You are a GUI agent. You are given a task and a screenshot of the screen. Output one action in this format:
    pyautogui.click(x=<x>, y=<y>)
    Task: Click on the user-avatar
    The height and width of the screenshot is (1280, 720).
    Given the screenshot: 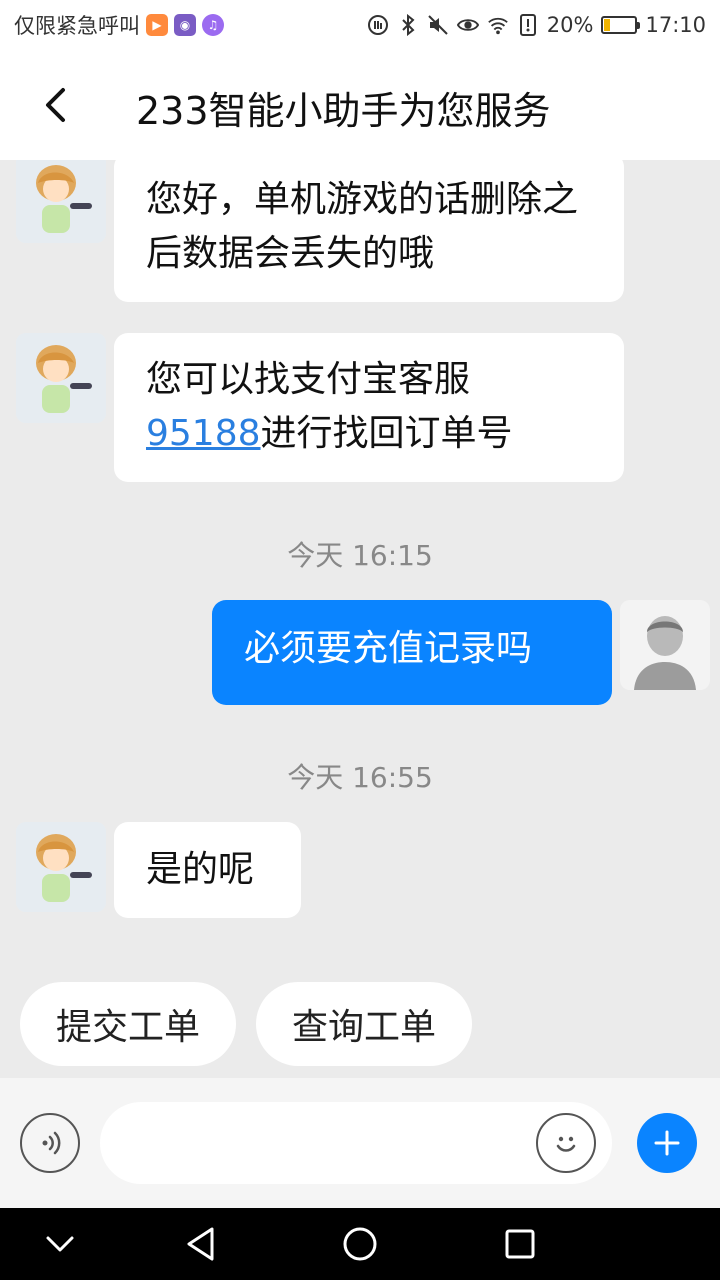 What is the action you would take?
    pyautogui.click(x=665, y=645)
    